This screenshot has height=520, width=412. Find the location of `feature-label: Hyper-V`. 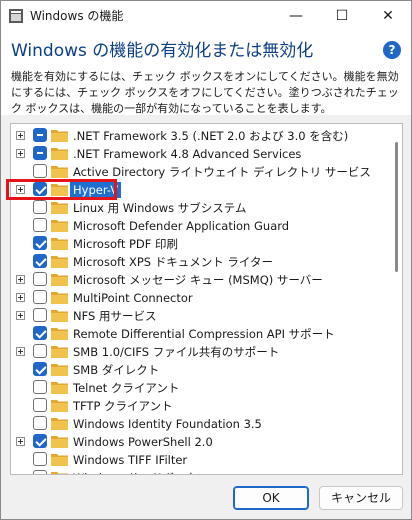

feature-label: Hyper-V is located at coordinates (96, 190).